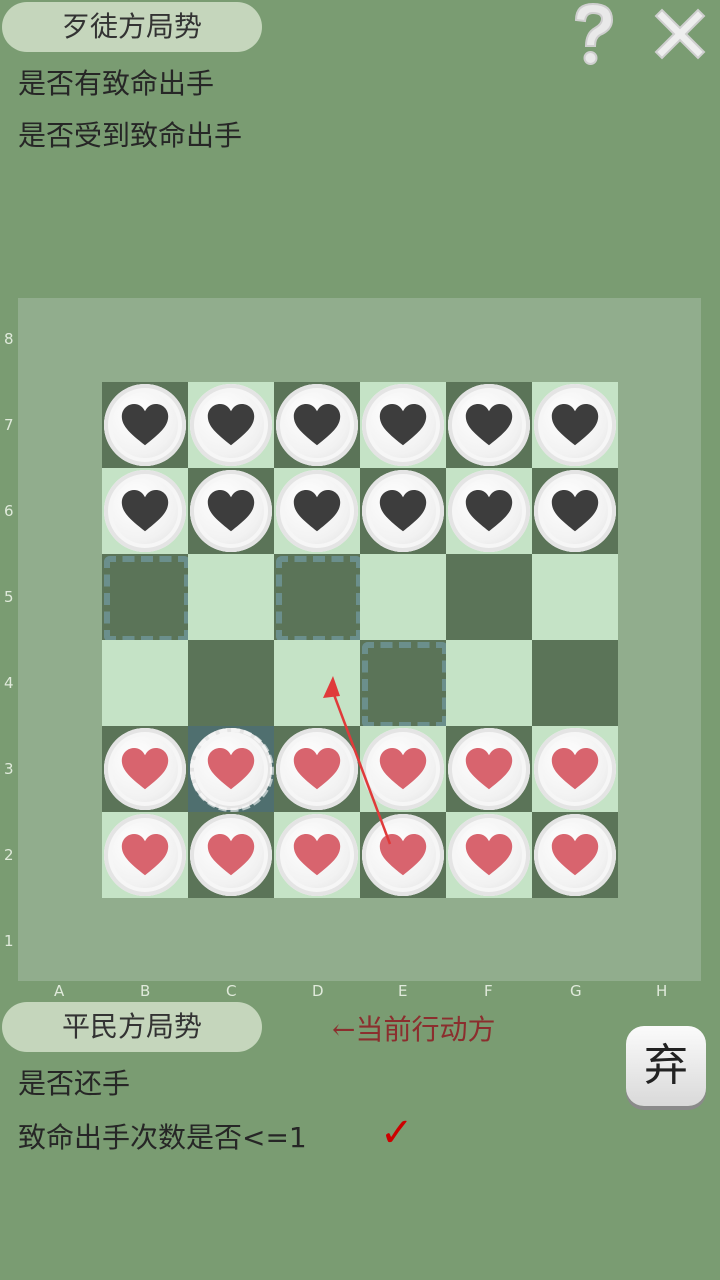 The image size is (720, 1280). I want to click on row-label-2: 2, so click(9, 855).